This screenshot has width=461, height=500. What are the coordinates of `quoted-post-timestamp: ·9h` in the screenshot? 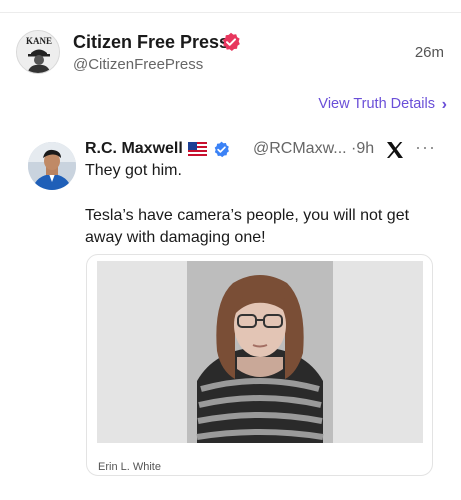 It's located at (363, 148).